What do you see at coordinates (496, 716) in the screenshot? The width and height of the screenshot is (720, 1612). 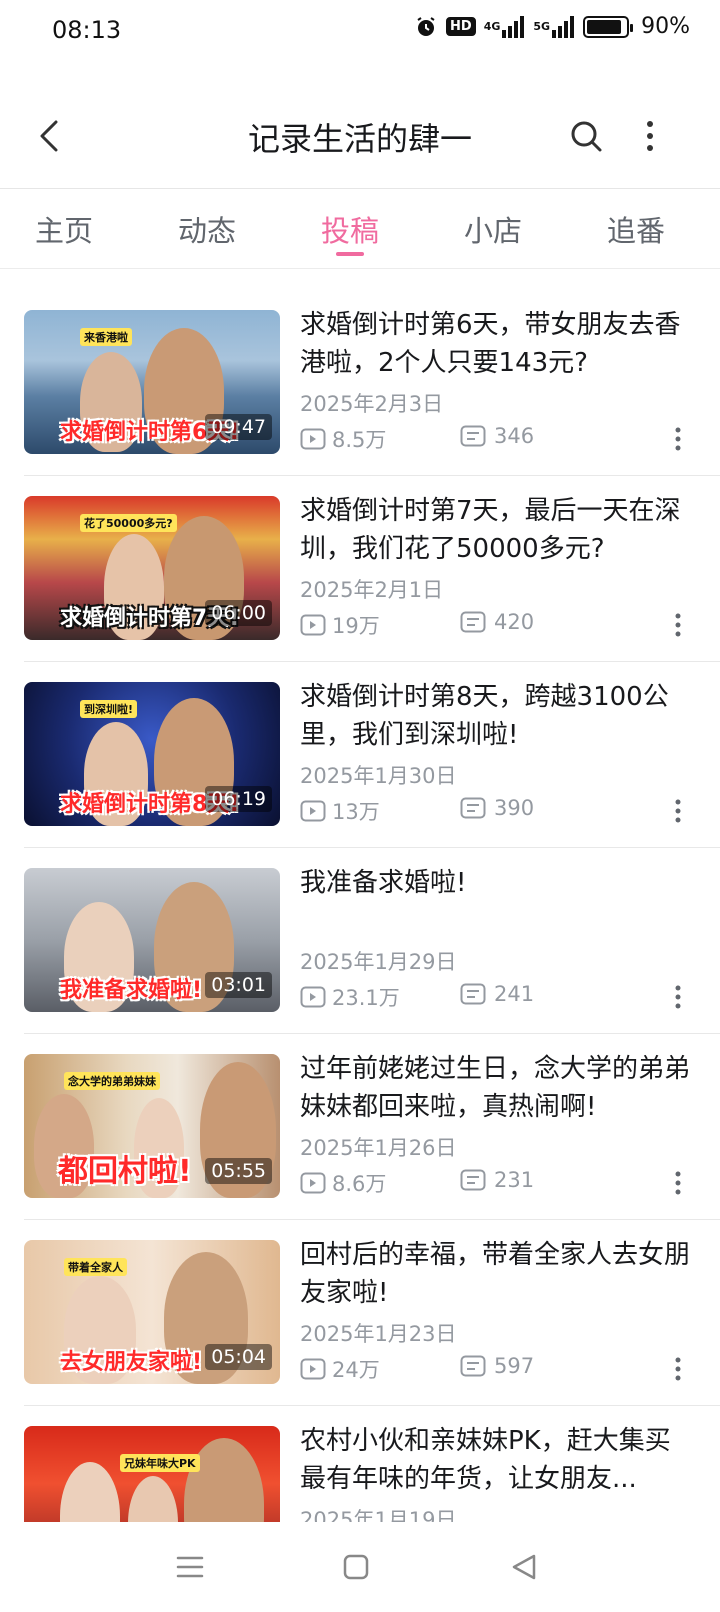 I see `video-title: 求婚倒计时第8天，跨越3100公里，我们到深圳啦!` at bounding box center [496, 716].